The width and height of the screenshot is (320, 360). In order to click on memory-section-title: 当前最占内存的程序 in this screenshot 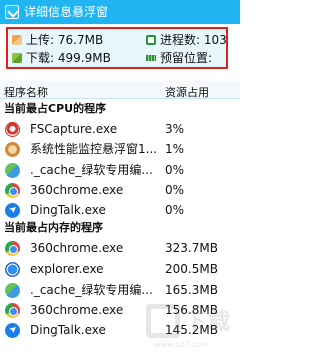, I will do `click(53, 227)`.